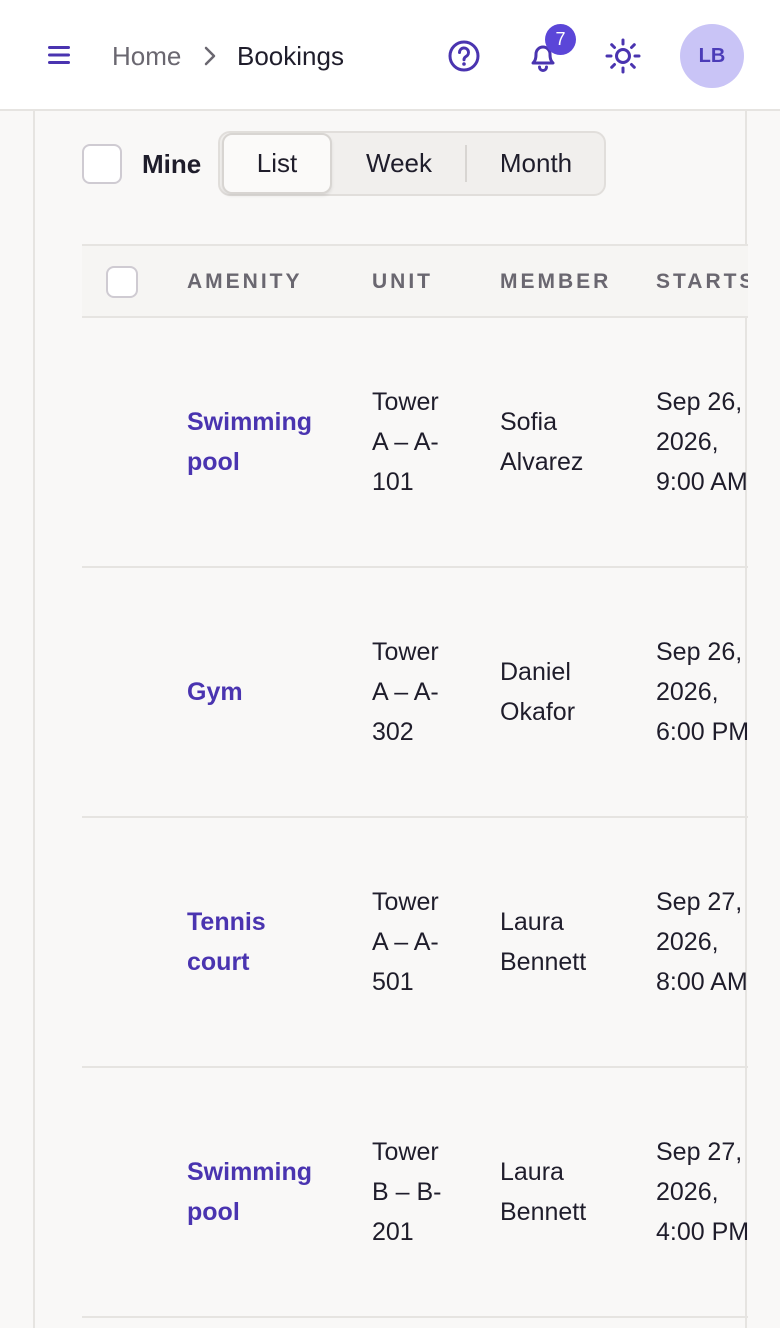 The height and width of the screenshot is (1328, 780). What do you see at coordinates (712, 56) in the screenshot?
I see `user-avatar: LB` at bounding box center [712, 56].